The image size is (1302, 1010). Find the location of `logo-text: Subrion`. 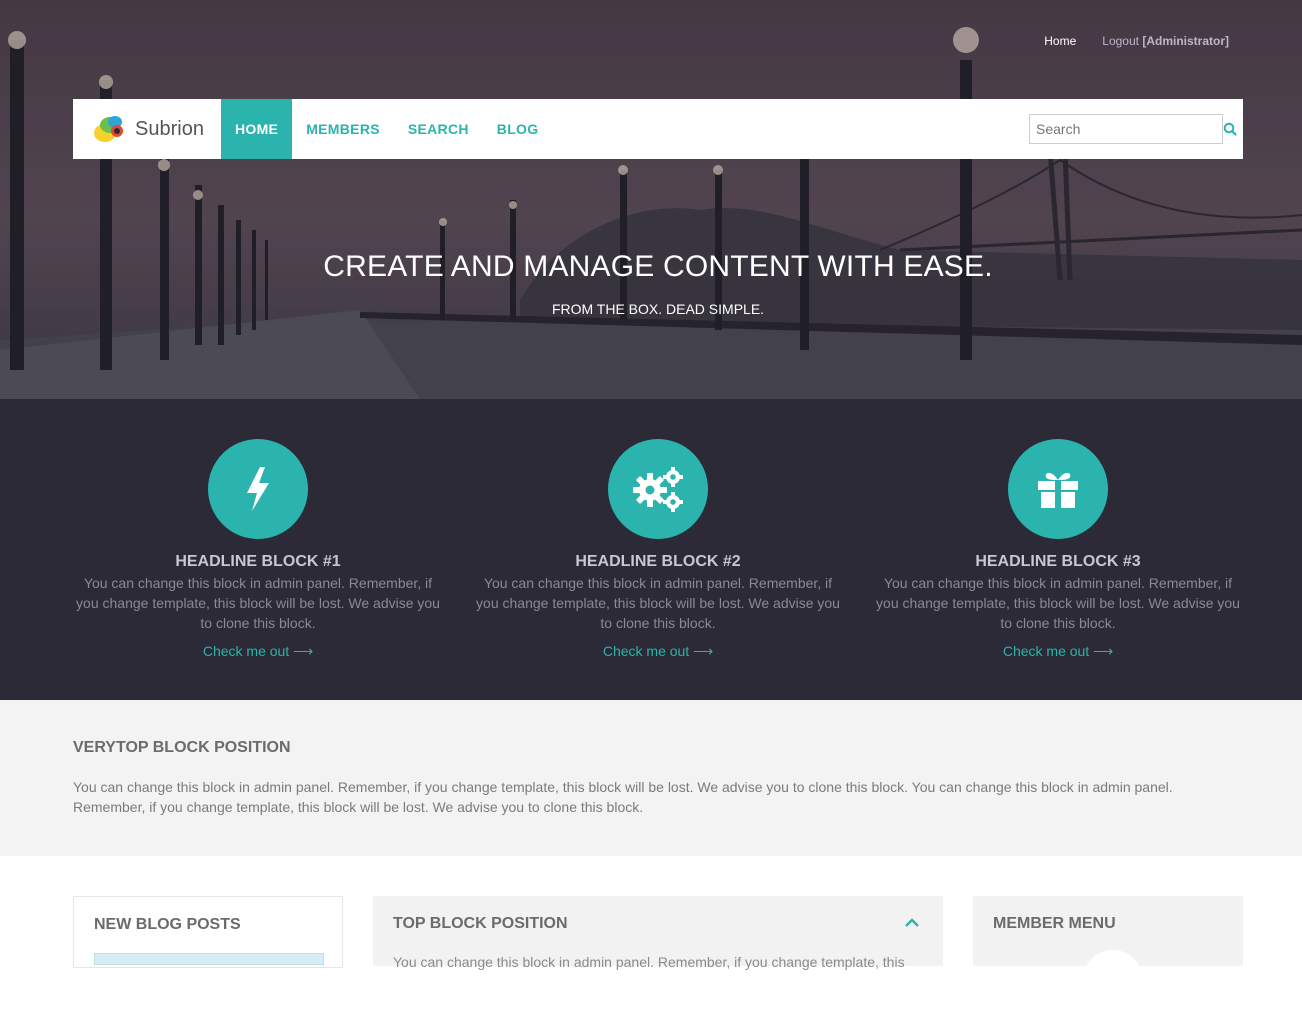

logo-text: Subrion is located at coordinates (169, 128).